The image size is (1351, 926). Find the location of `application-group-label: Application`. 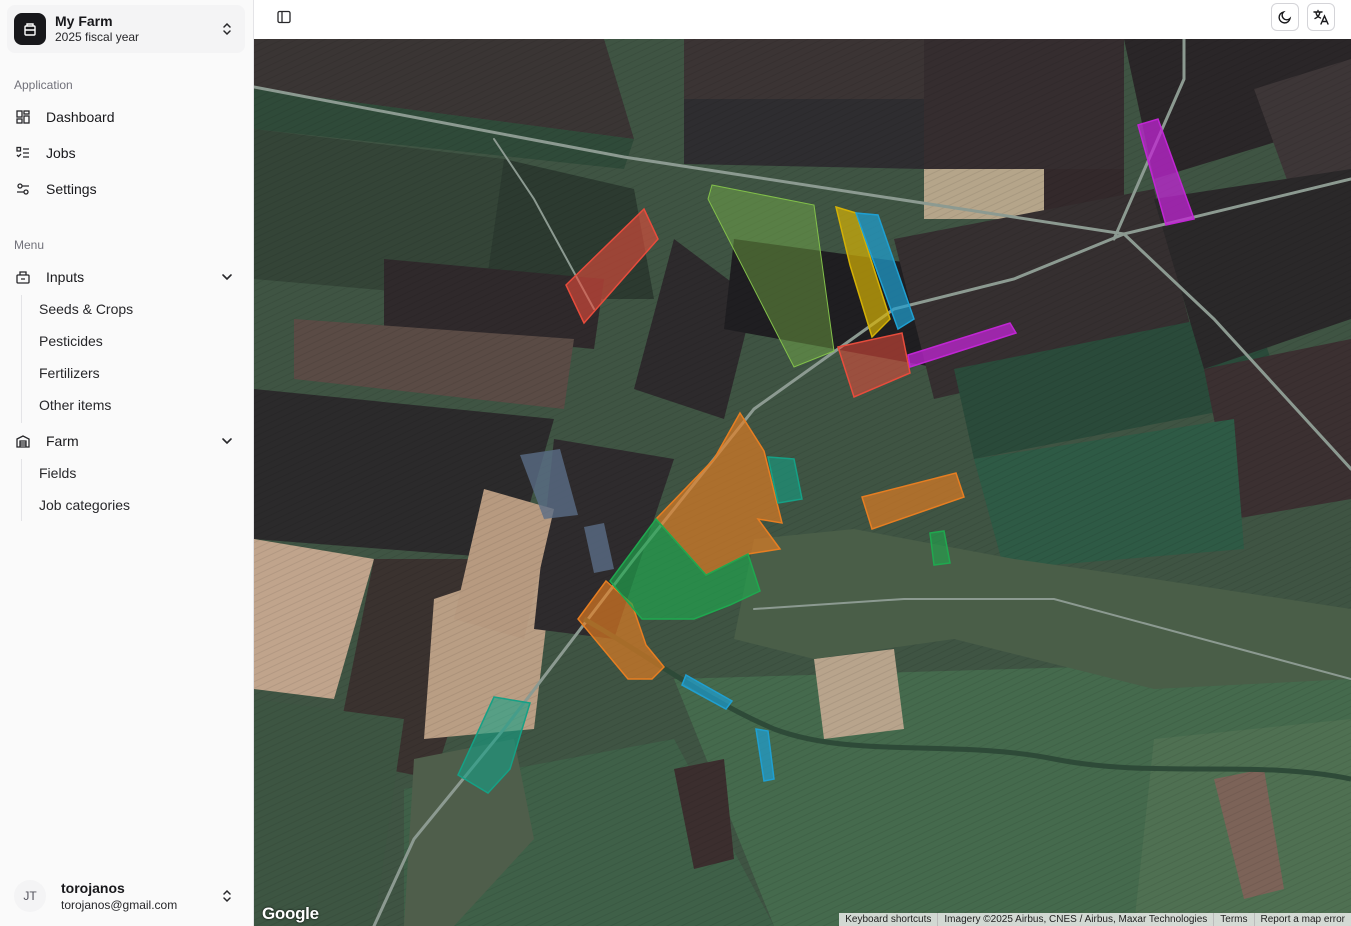

application-group-label: Application is located at coordinates (43, 85).